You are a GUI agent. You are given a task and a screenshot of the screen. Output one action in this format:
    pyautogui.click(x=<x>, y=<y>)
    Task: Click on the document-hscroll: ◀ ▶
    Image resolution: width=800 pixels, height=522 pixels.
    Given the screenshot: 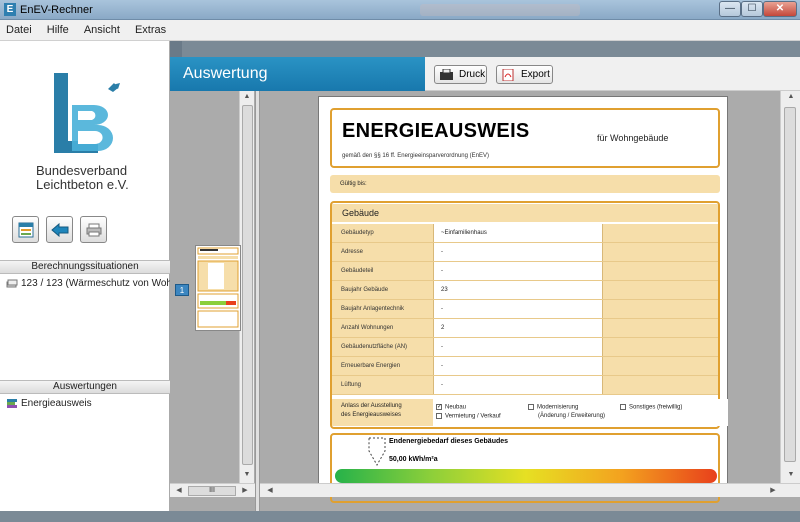 What is the action you would take?
    pyautogui.click(x=530, y=490)
    